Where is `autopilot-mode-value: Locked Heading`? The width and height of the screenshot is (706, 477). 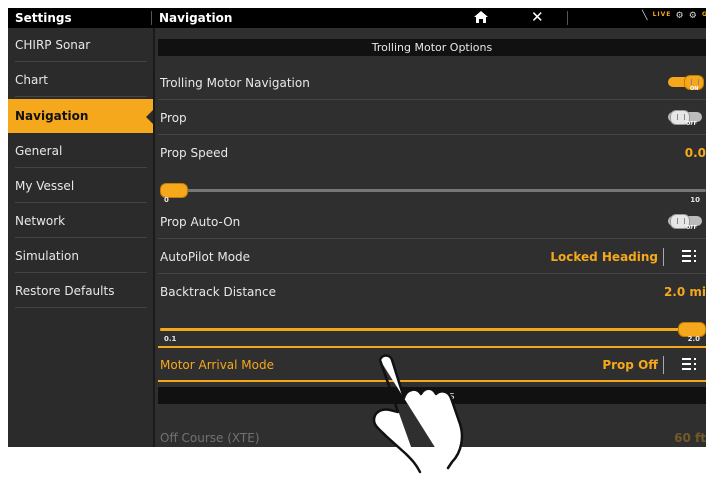
autopilot-mode-value: Locked Heading is located at coordinates (604, 257).